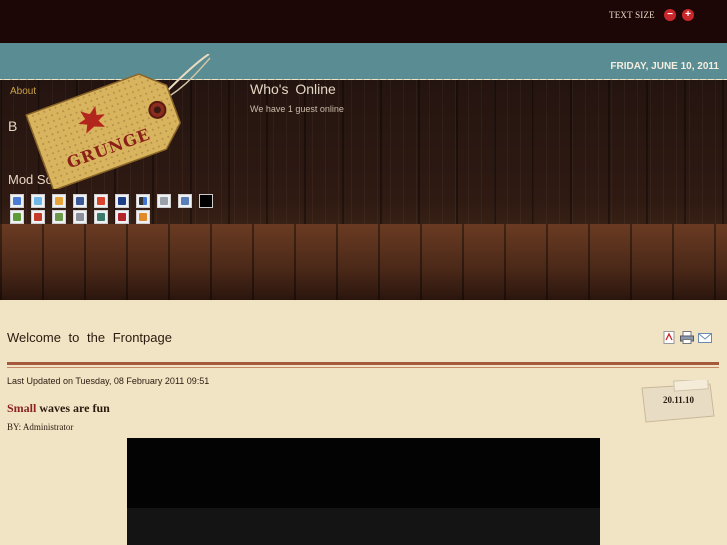 The width and height of the screenshot is (727, 545). What do you see at coordinates (705, 337) in the screenshot?
I see `email-icon` at bounding box center [705, 337].